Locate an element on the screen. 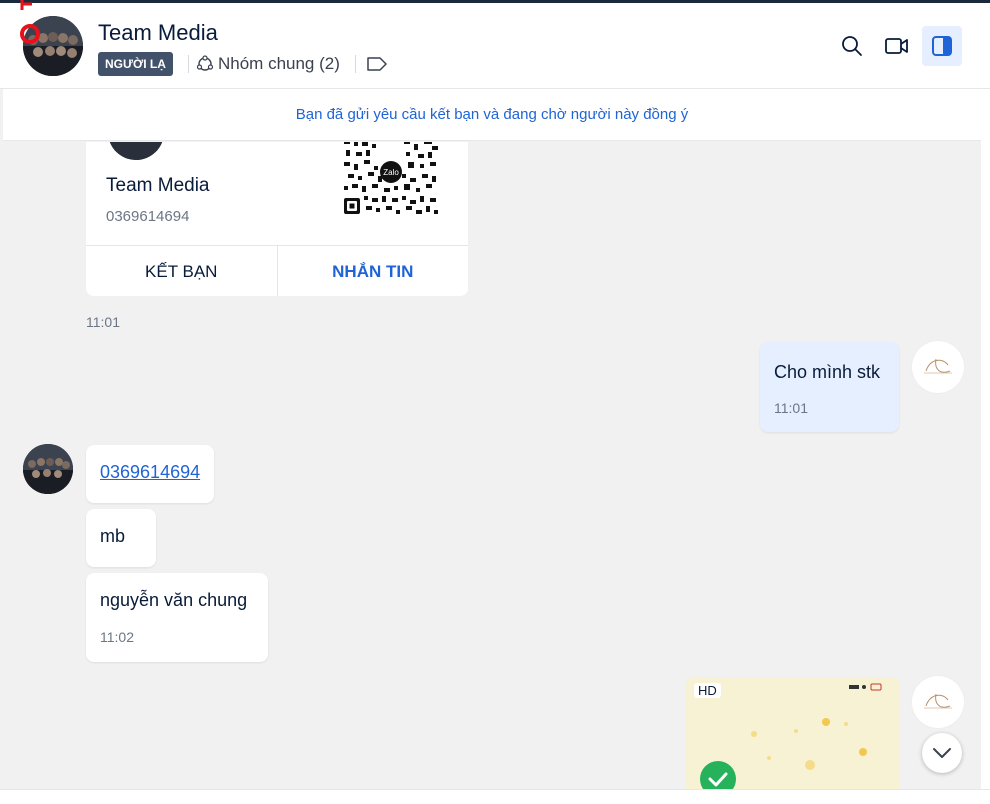 This screenshot has width=990, height=804. message-time: 11:02 is located at coordinates (117, 637).